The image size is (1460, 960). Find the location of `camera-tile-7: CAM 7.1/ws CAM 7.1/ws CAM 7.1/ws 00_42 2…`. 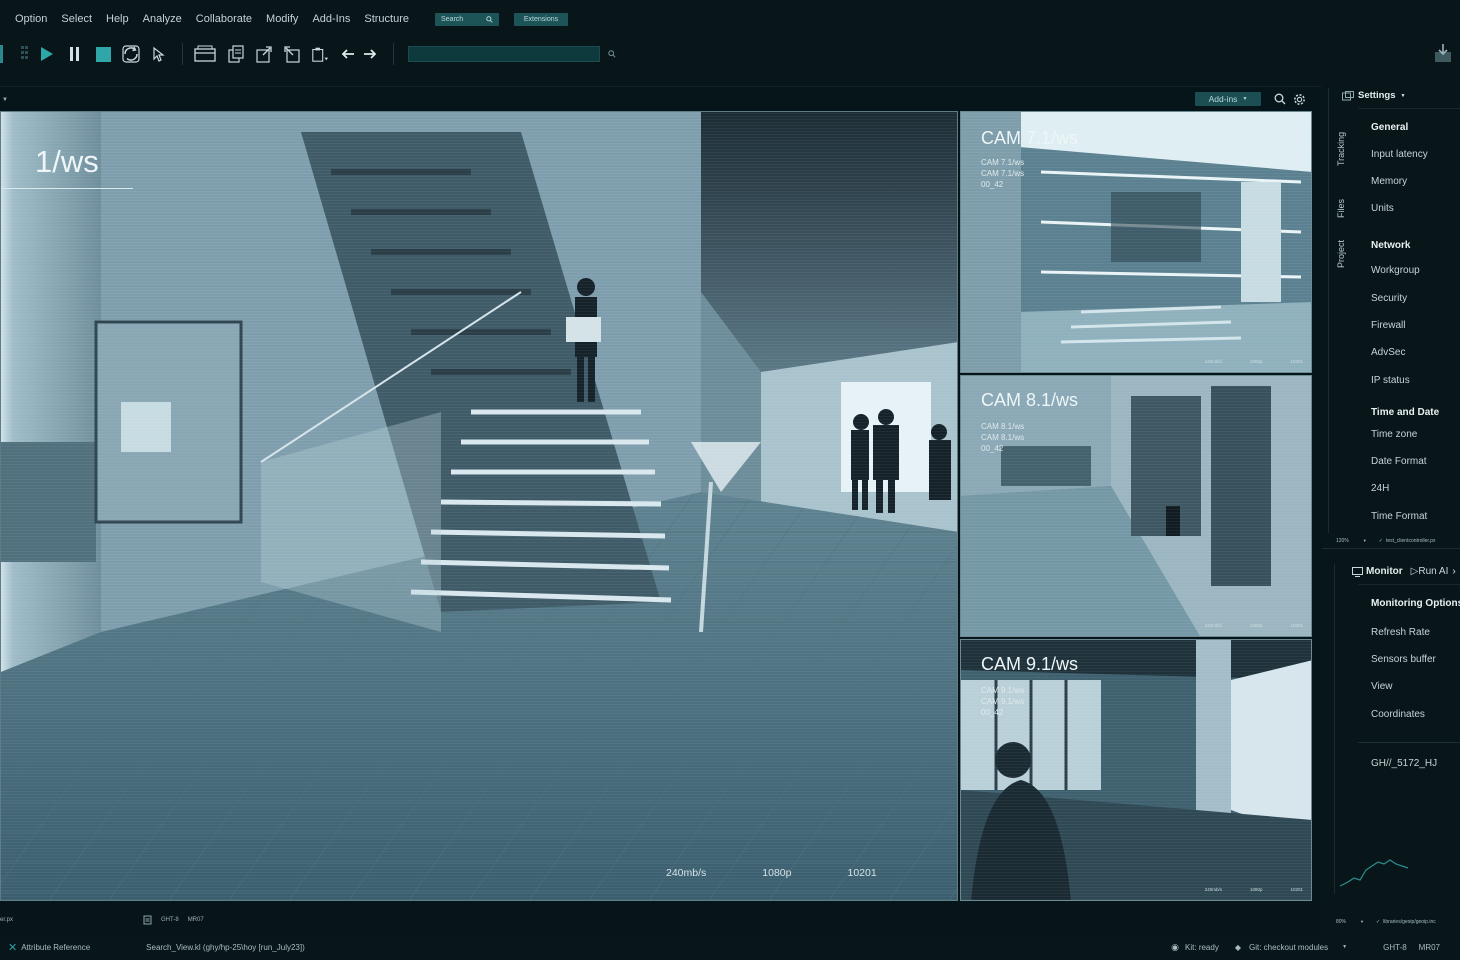

camera-tile-7: CAM 7.1/ws CAM 7.1/ws CAM 7.1/ws 00_42 2… is located at coordinates (1136, 242).